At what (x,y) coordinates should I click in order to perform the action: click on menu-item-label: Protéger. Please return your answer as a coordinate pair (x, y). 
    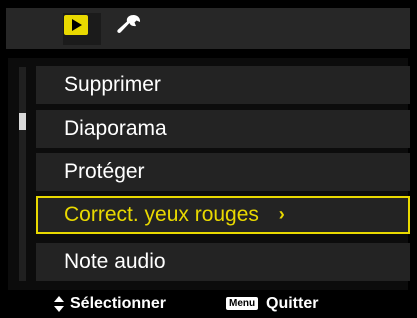
    Looking at the image, I should click on (104, 171).